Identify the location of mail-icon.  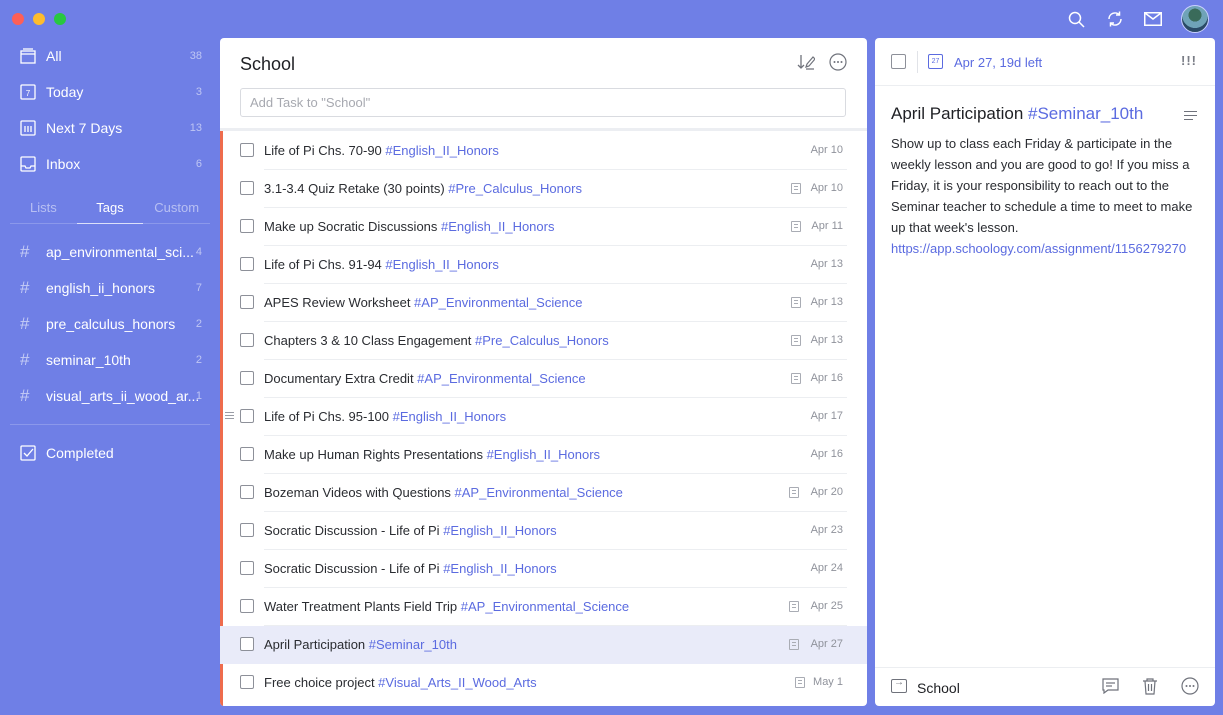
(1153, 19).